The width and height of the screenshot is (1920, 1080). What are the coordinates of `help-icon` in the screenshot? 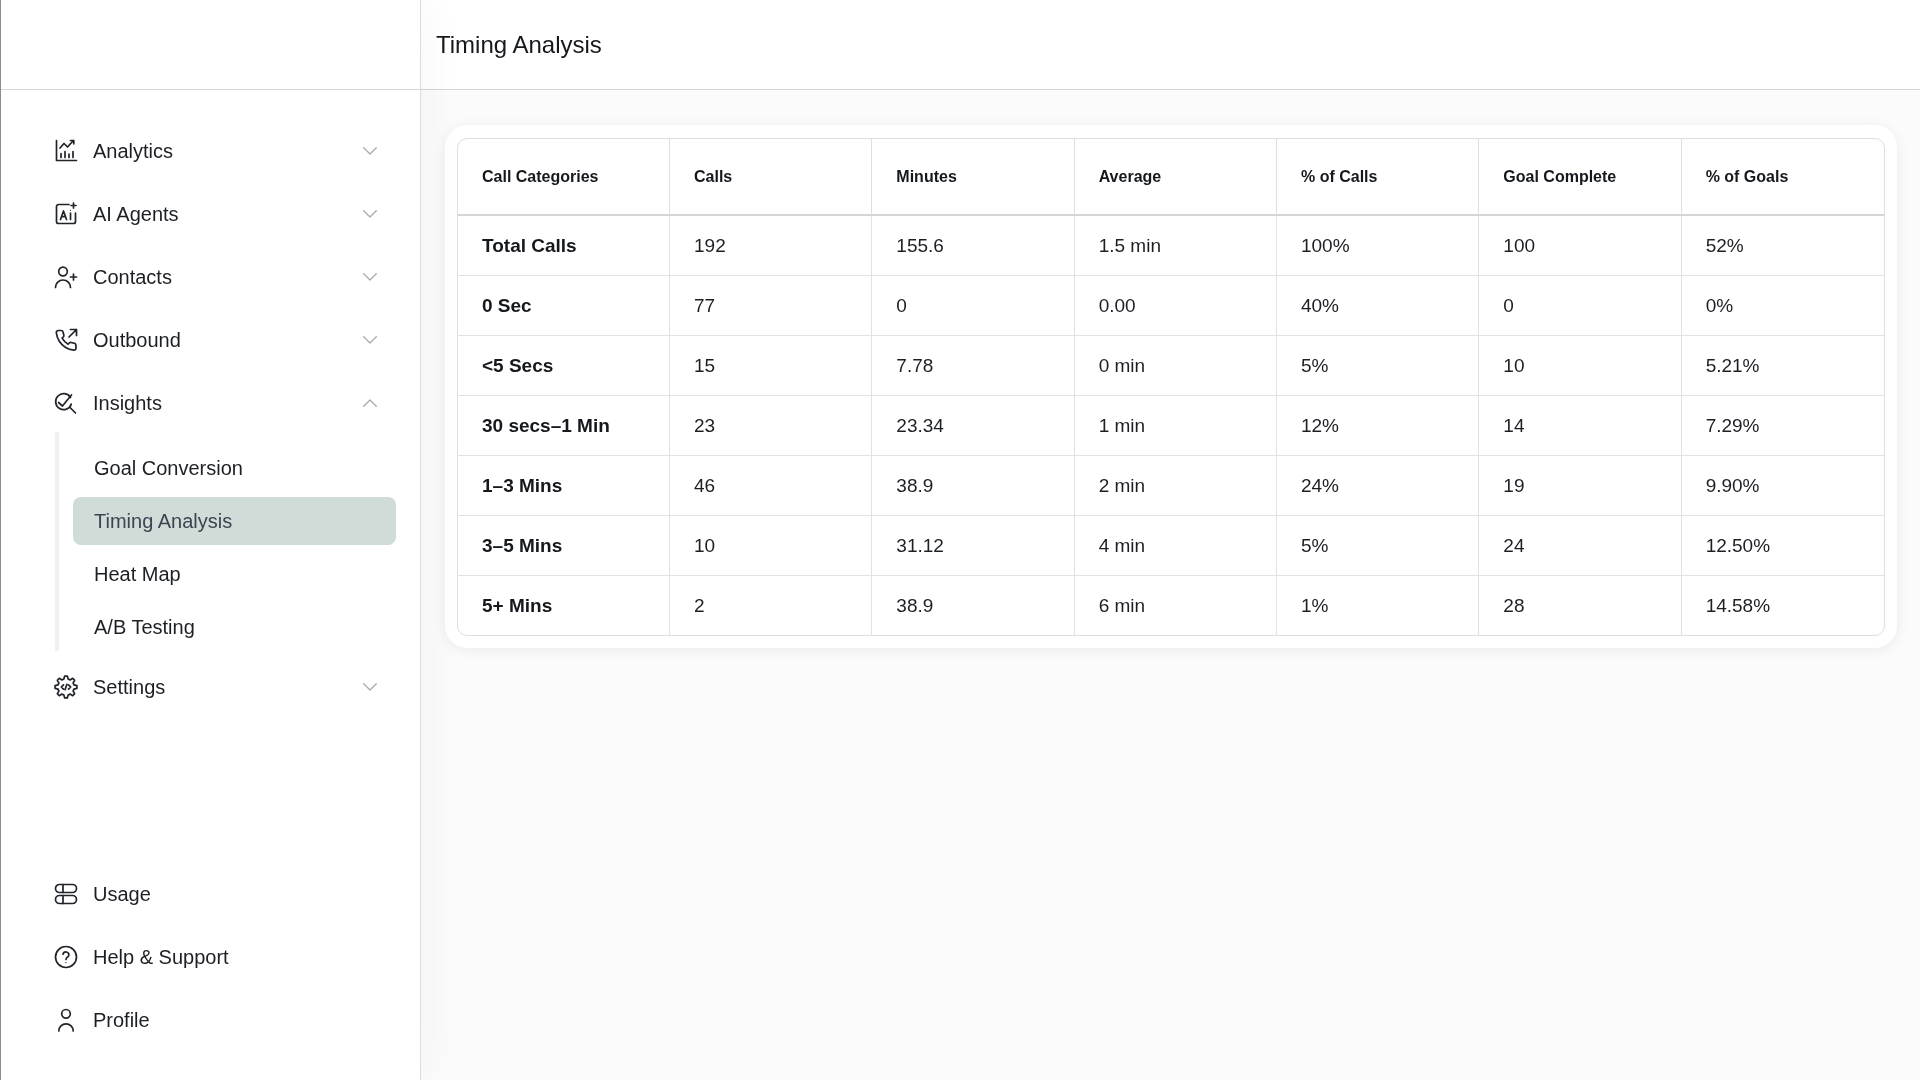 It's located at (66, 957).